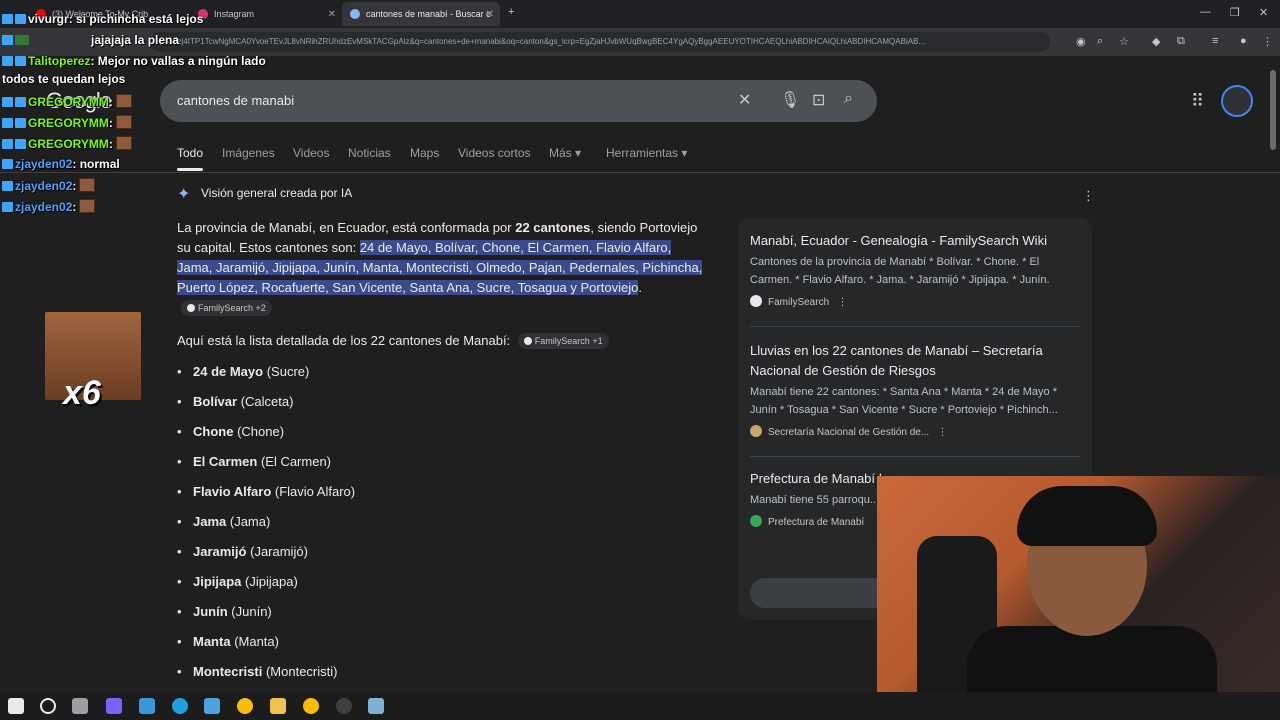 This screenshot has width=1280, height=720. I want to click on chip-label: FamilySearch +2, so click(232, 308).